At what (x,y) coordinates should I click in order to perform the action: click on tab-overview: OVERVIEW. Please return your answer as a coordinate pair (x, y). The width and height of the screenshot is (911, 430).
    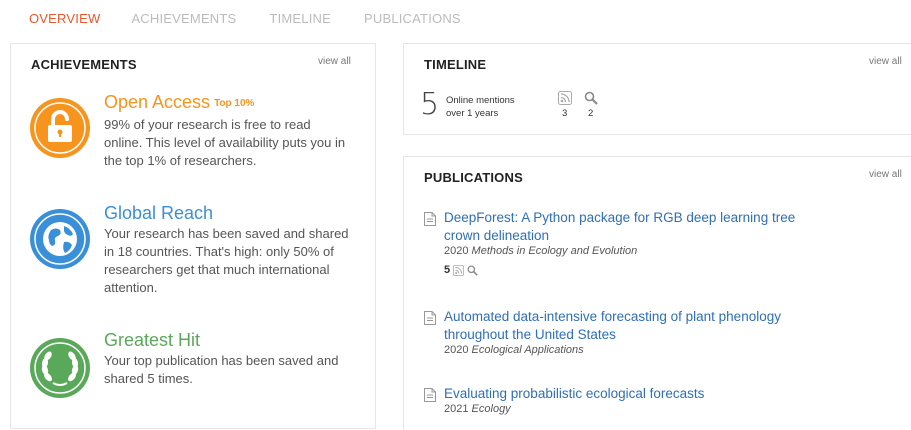
    Looking at the image, I should click on (64, 18).